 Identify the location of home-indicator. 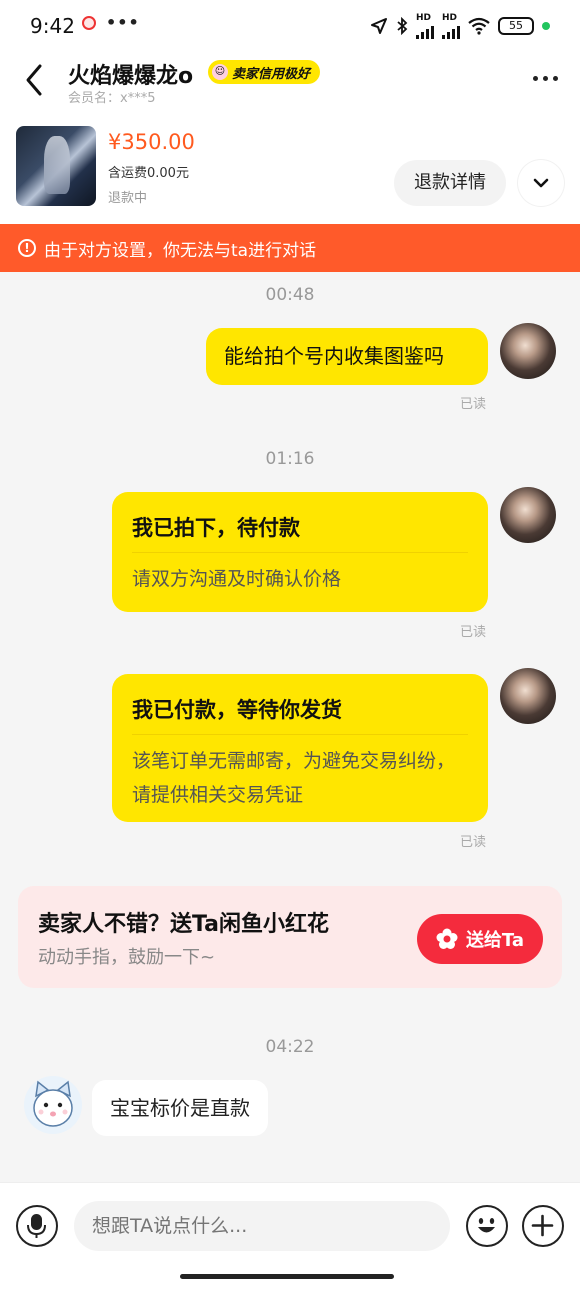
(287, 1276).